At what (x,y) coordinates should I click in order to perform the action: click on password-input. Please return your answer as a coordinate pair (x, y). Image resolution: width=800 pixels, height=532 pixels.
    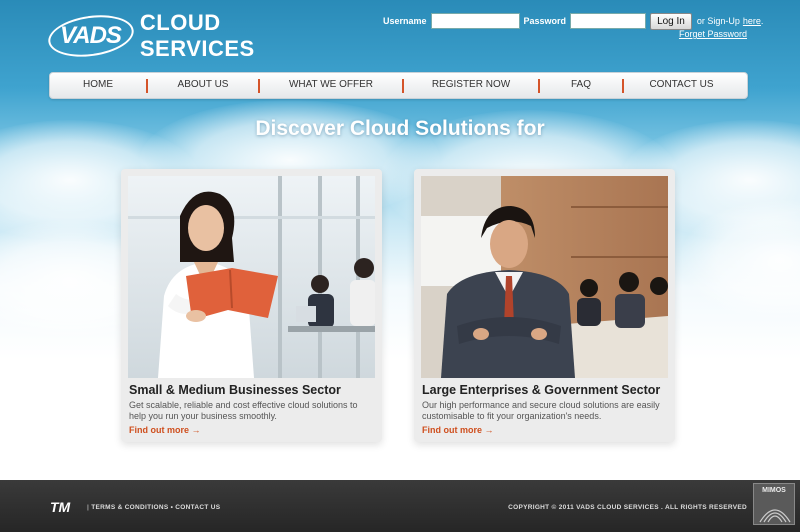
    Looking at the image, I should click on (608, 21).